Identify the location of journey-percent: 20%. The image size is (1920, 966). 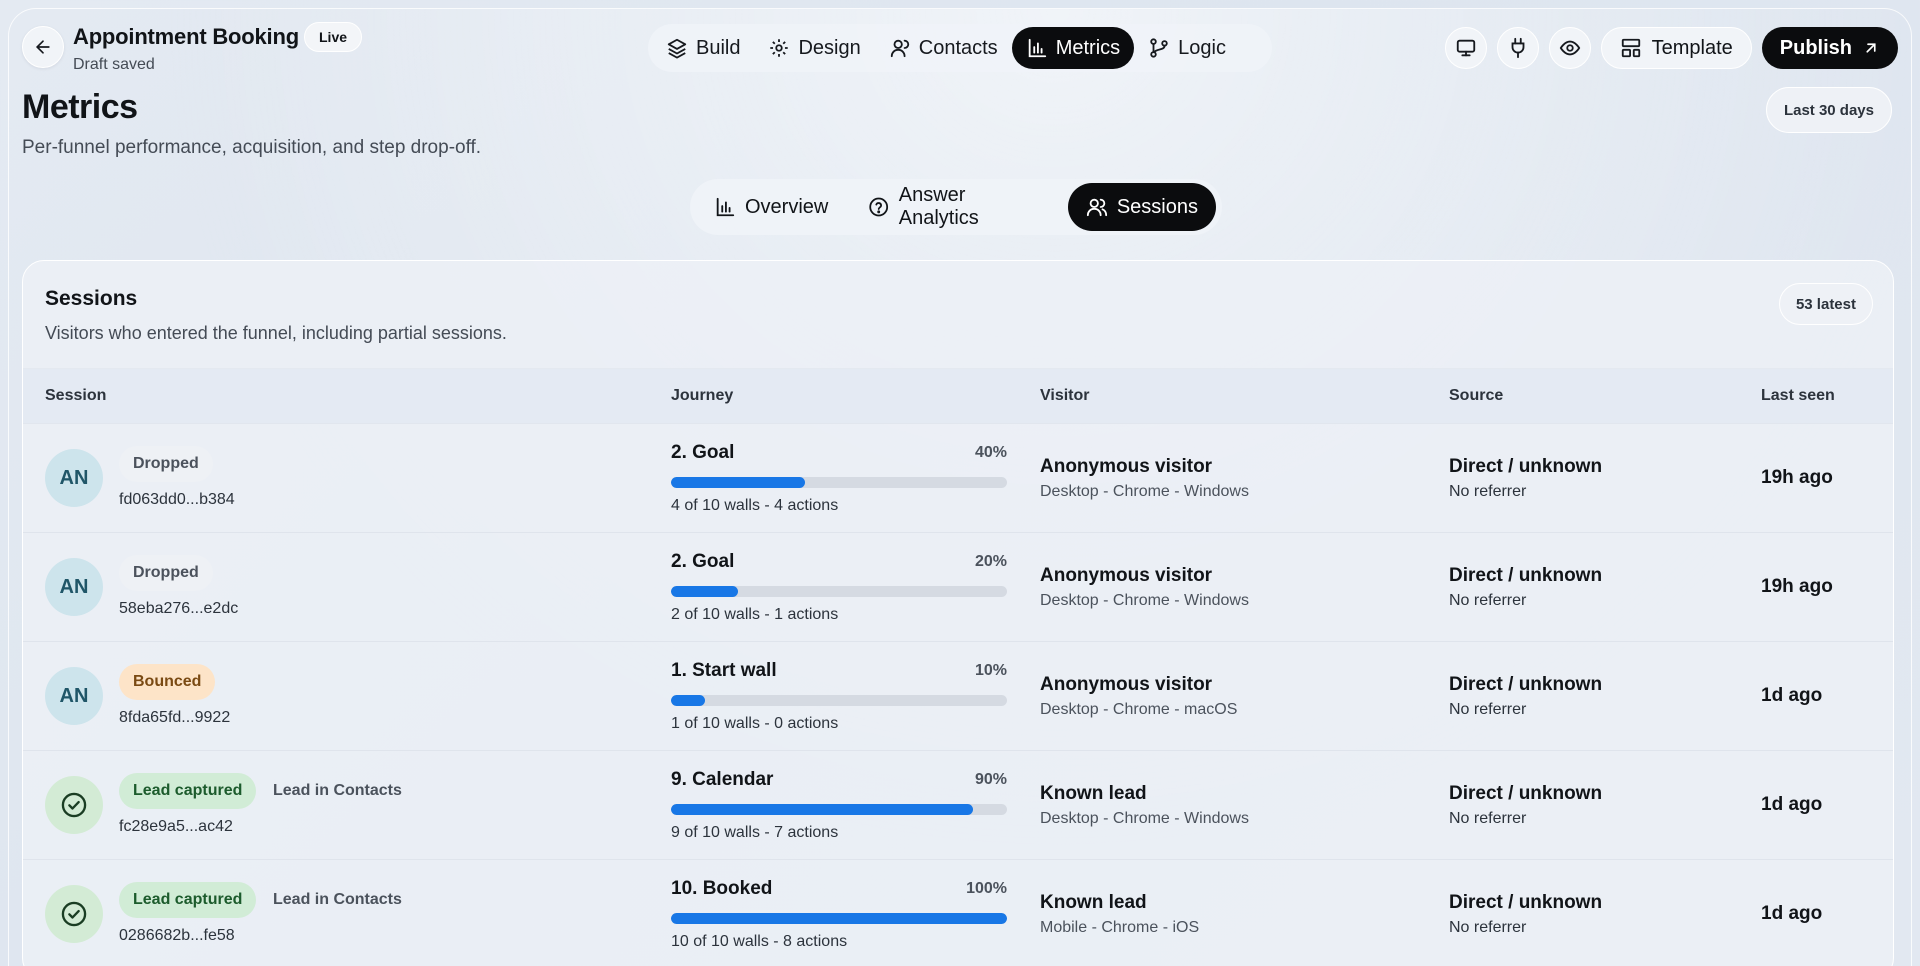
(990, 561).